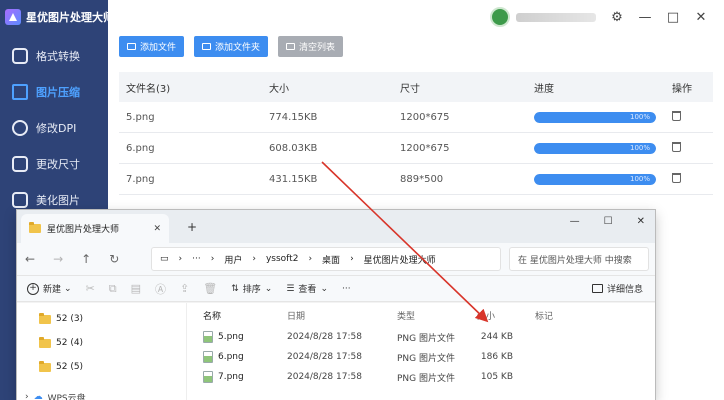 The width and height of the screenshot is (724, 400). I want to click on back-arrow-icon: ←, so click(30, 259).